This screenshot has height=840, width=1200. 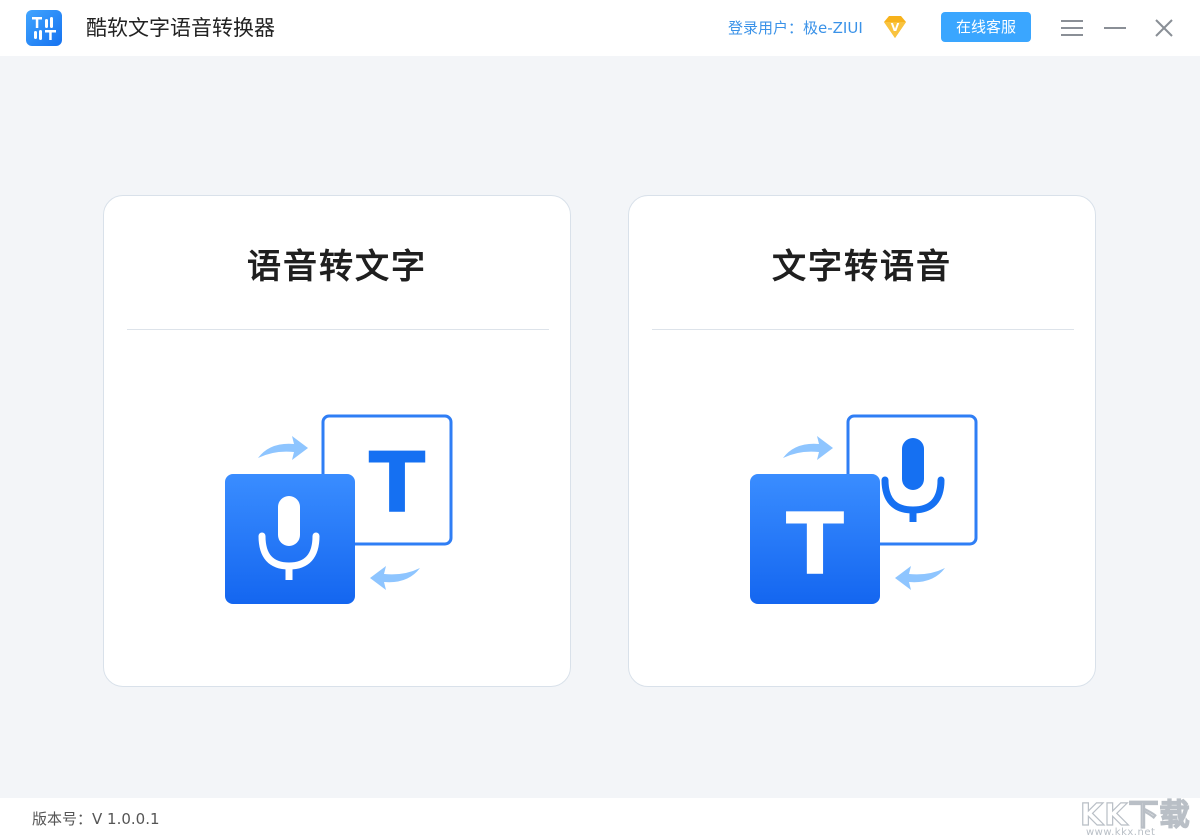 What do you see at coordinates (1164, 28) in the screenshot?
I see `close-icon` at bounding box center [1164, 28].